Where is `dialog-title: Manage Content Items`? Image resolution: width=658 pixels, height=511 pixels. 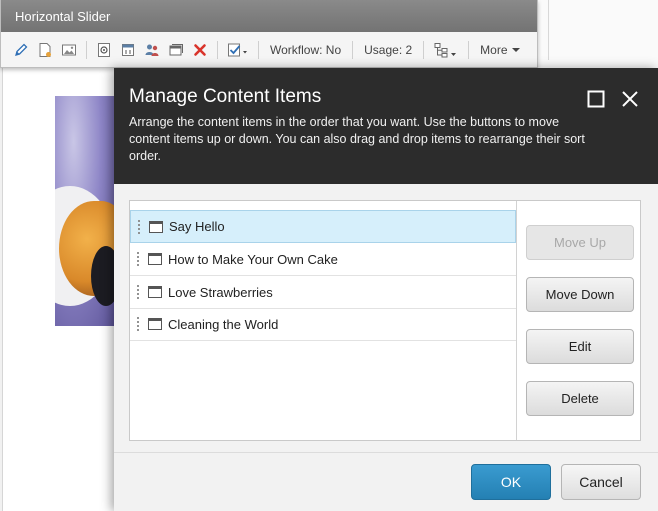
dialog-title: Manage Content Items is located at coordinates (225, 96).